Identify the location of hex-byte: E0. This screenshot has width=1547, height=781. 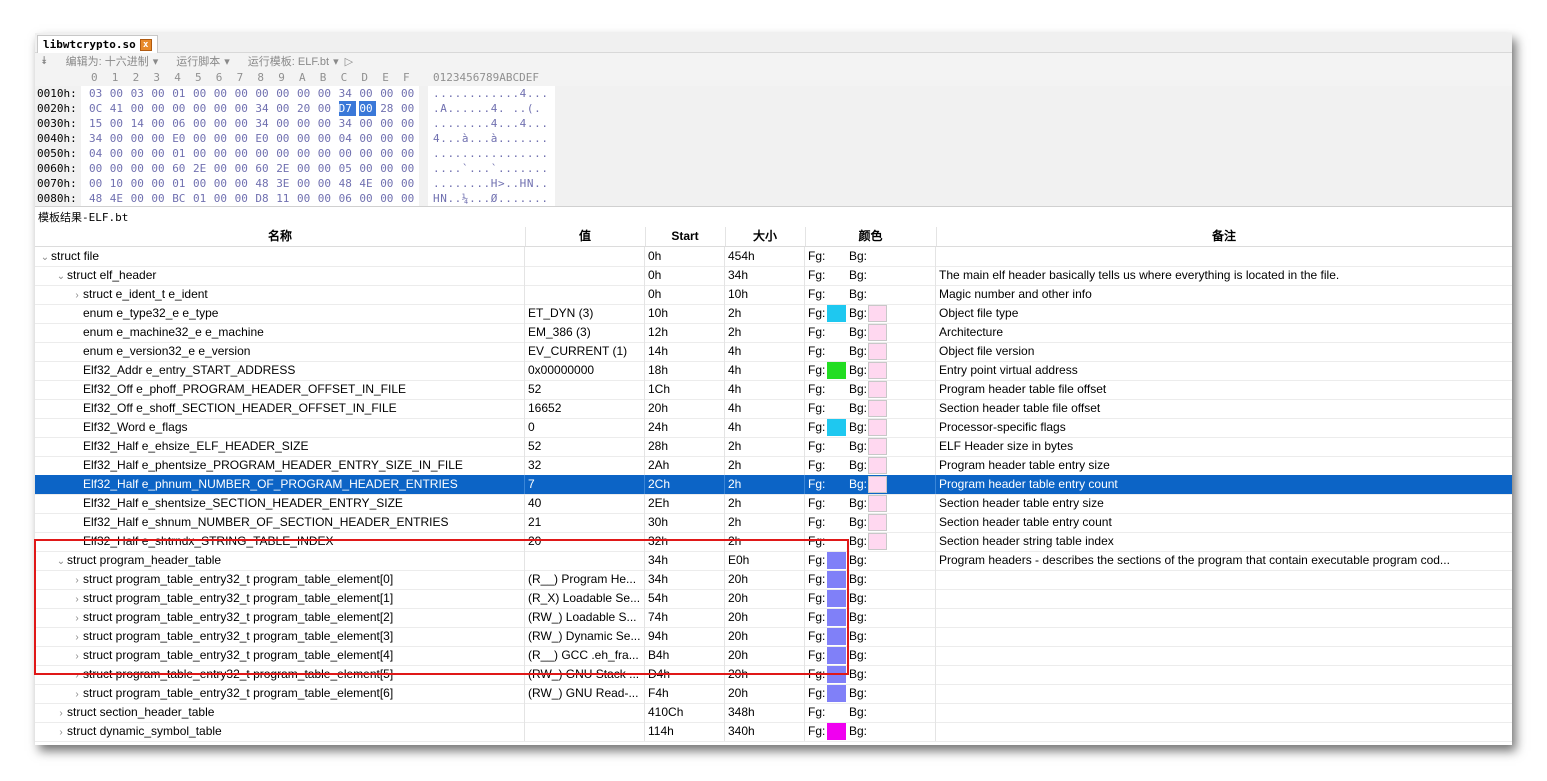
(180, 138).